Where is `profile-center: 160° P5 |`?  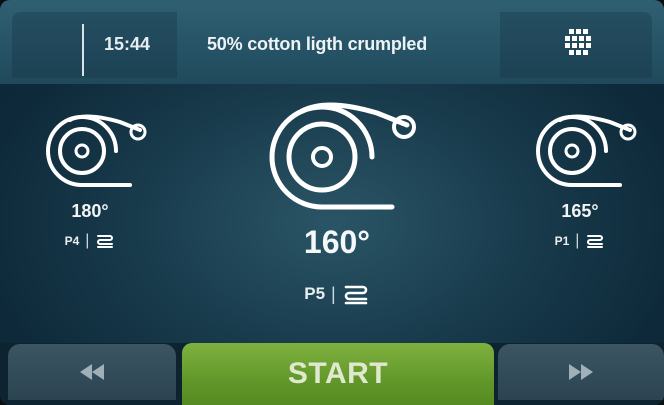
profile-center: 160° P5 | is located at coordinates (337, 200).